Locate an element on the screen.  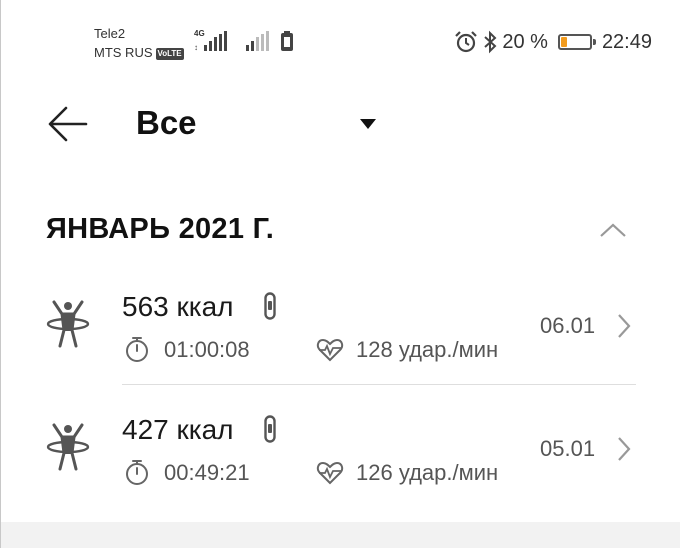
battery-fill is located at coordinates (563, 42).